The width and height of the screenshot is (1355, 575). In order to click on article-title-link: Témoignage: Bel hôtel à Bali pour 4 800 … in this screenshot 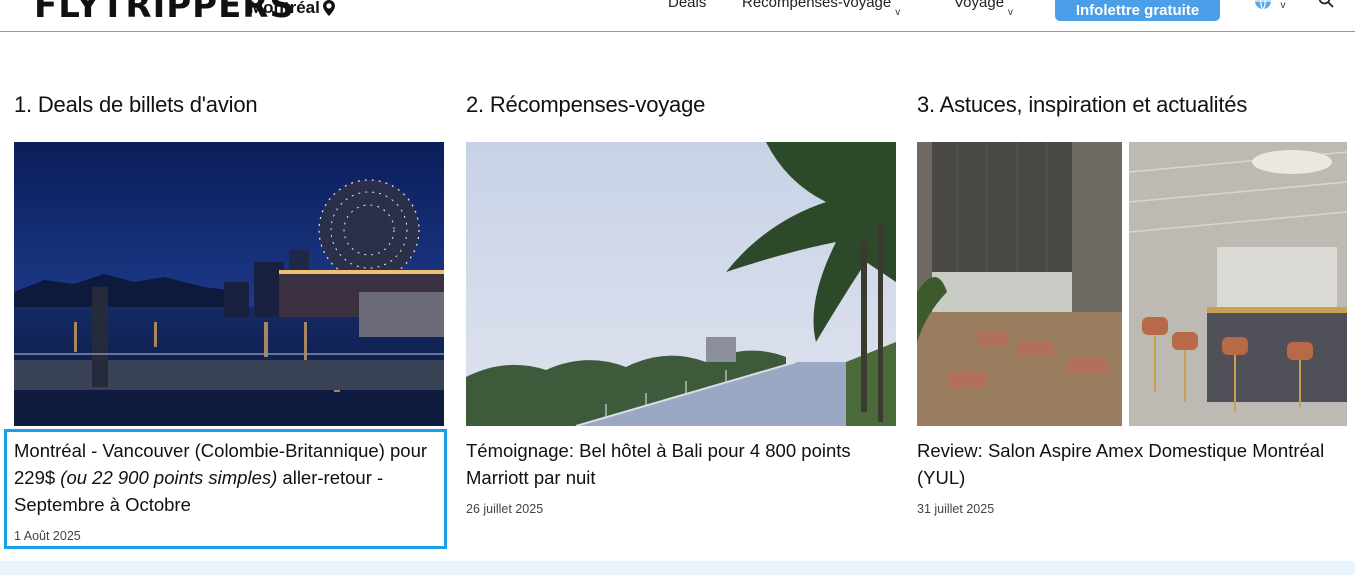, I will do `click(682, 464)`.